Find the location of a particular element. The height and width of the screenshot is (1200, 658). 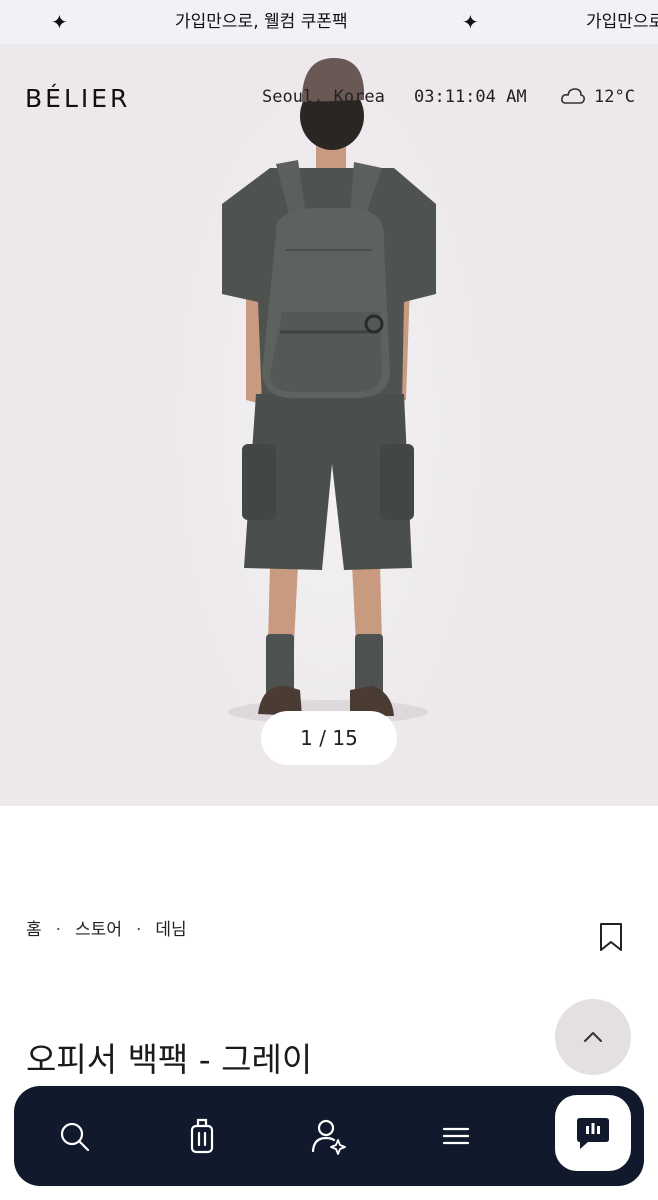

breadcrumb-store: 스토어 is located at coordinates (98, 930).